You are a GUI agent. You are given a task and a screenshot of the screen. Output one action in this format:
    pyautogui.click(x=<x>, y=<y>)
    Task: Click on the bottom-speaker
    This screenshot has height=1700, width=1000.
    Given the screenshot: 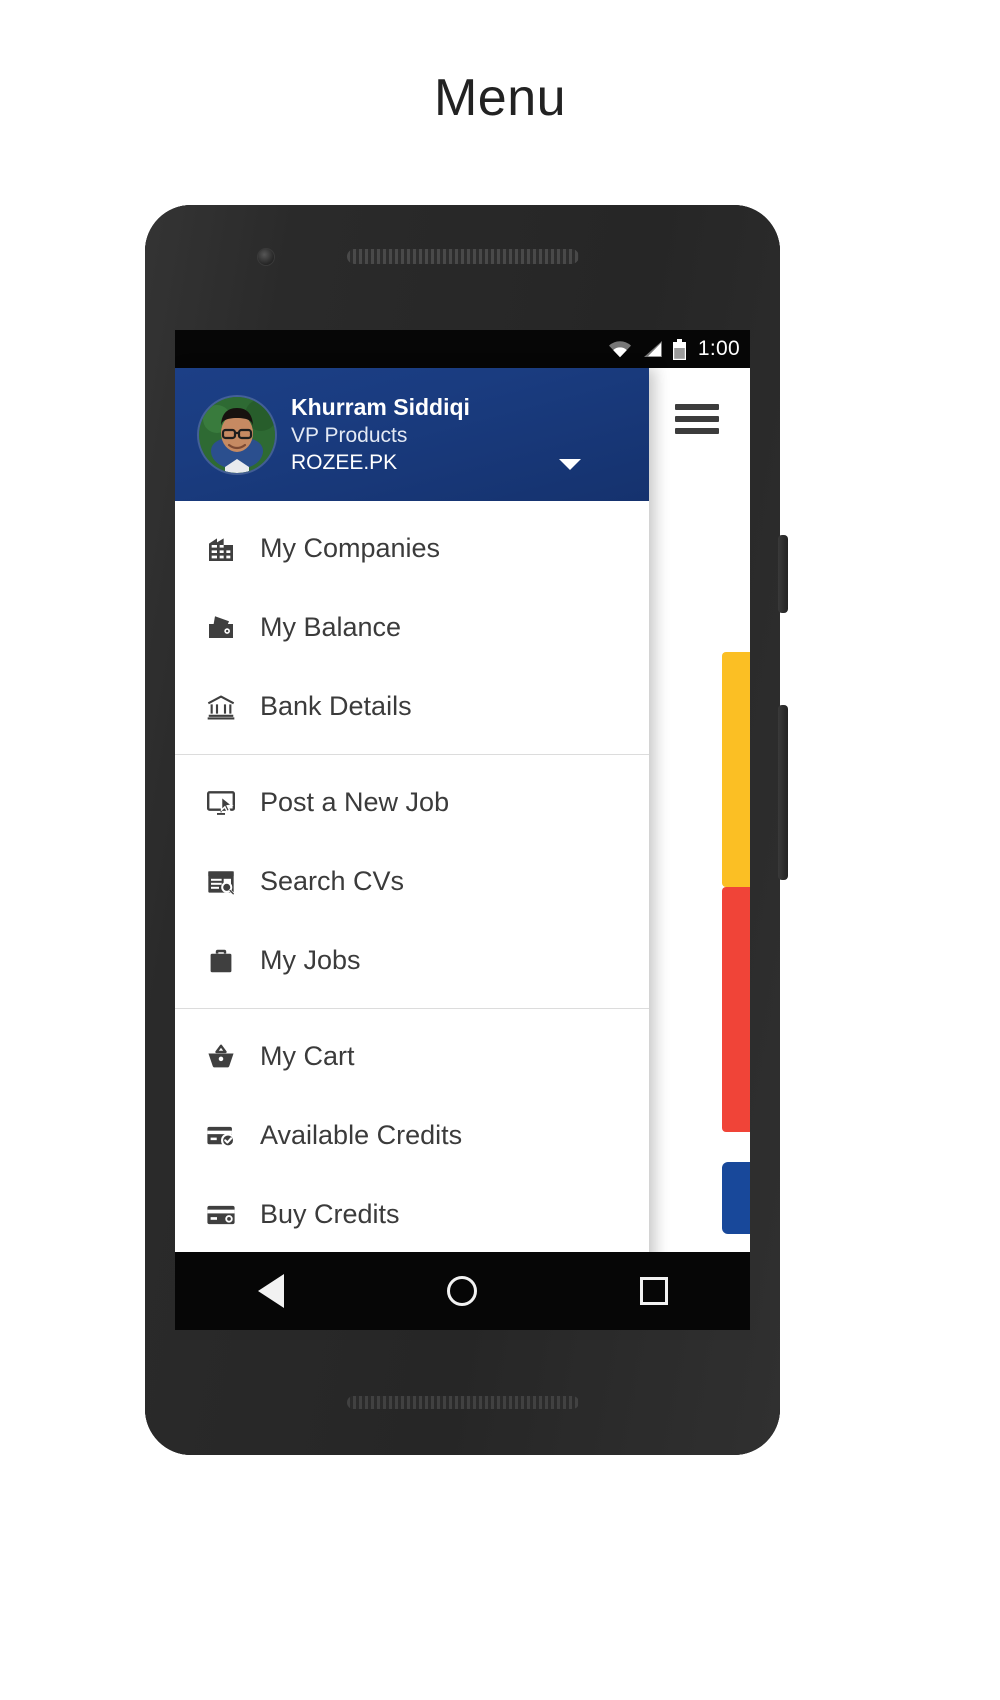 What is the action you would take?
    pyautogui.click(x=462, y=1402)
    